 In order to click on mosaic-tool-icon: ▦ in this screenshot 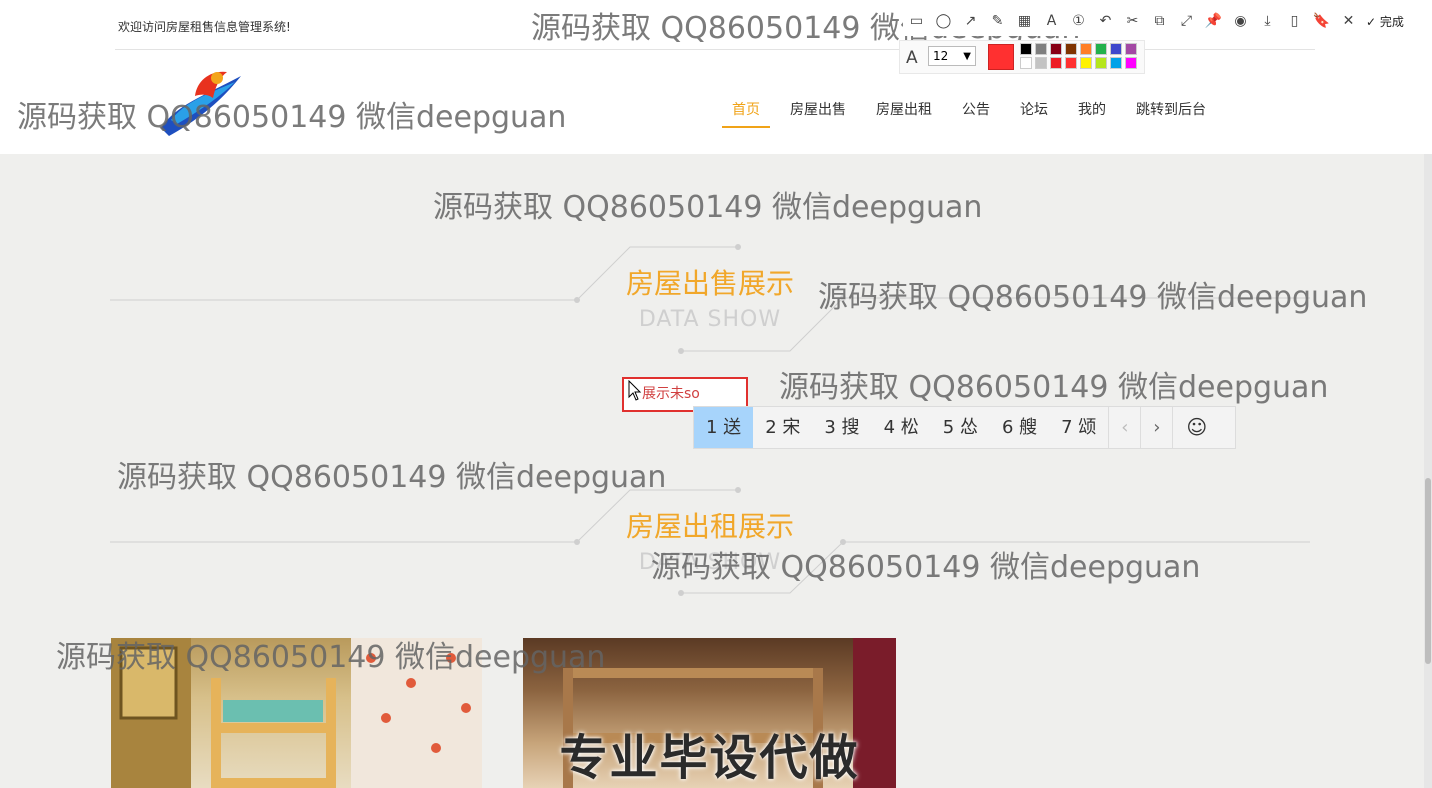, I will do `click(1024, 21)`.